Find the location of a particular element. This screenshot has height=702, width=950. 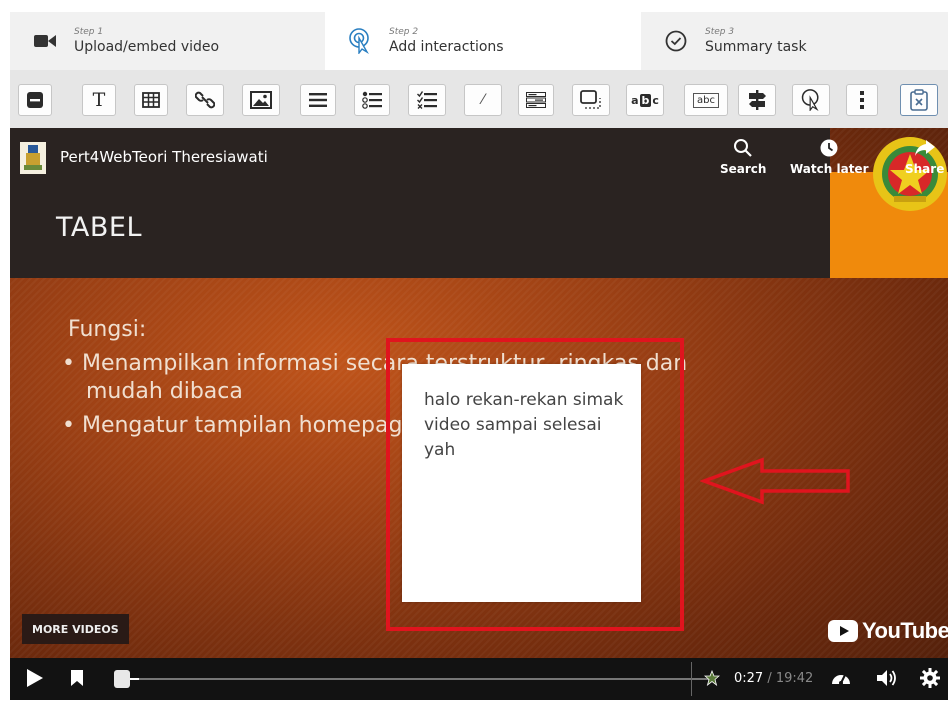

step-number: Step 3 is located at coordinates (720, 32).